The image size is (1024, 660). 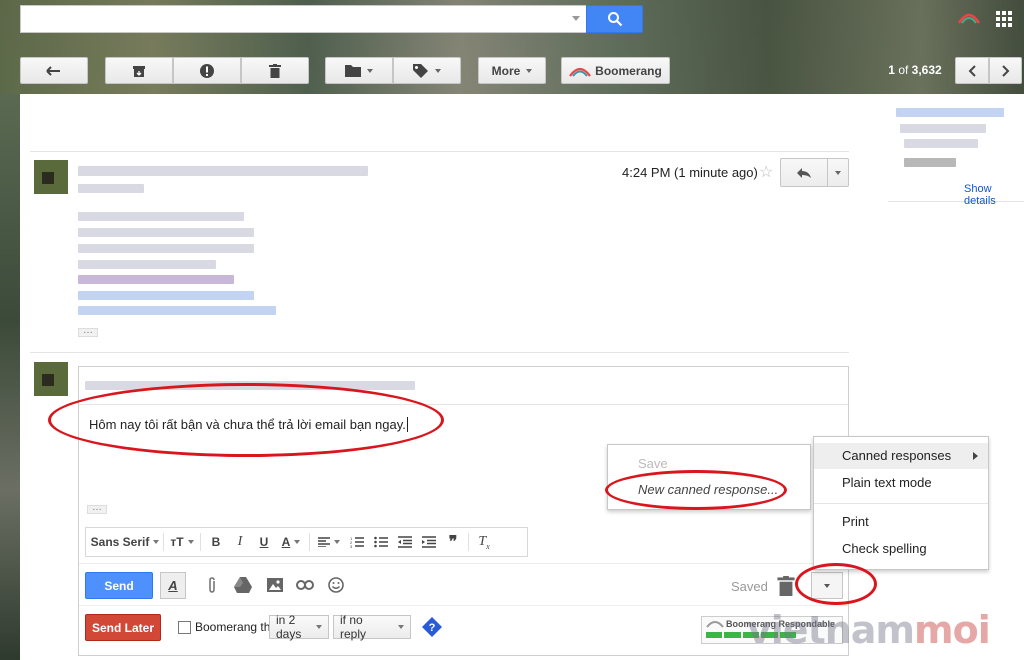 I want to click on send-button: Send, so click(x=119, y=585).